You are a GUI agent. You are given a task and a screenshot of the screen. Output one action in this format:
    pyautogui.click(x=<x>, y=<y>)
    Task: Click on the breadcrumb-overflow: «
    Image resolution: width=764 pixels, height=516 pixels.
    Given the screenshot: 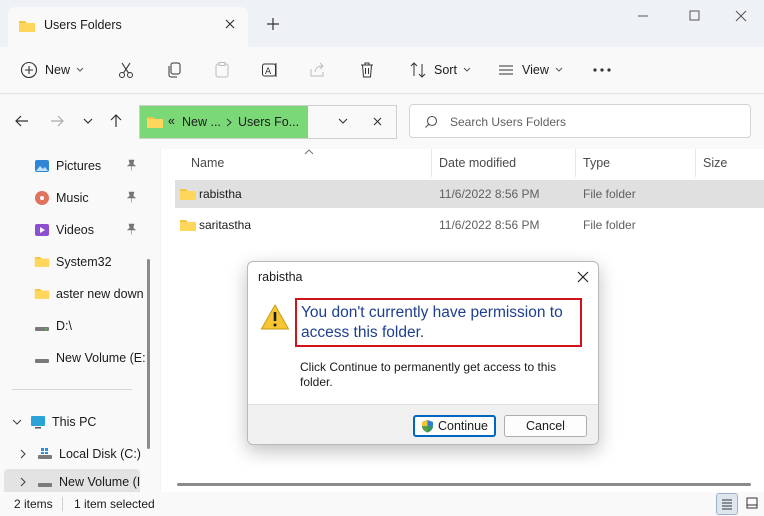 What is the action you would take?
    pyautogui.click(x=171, y=121)
    